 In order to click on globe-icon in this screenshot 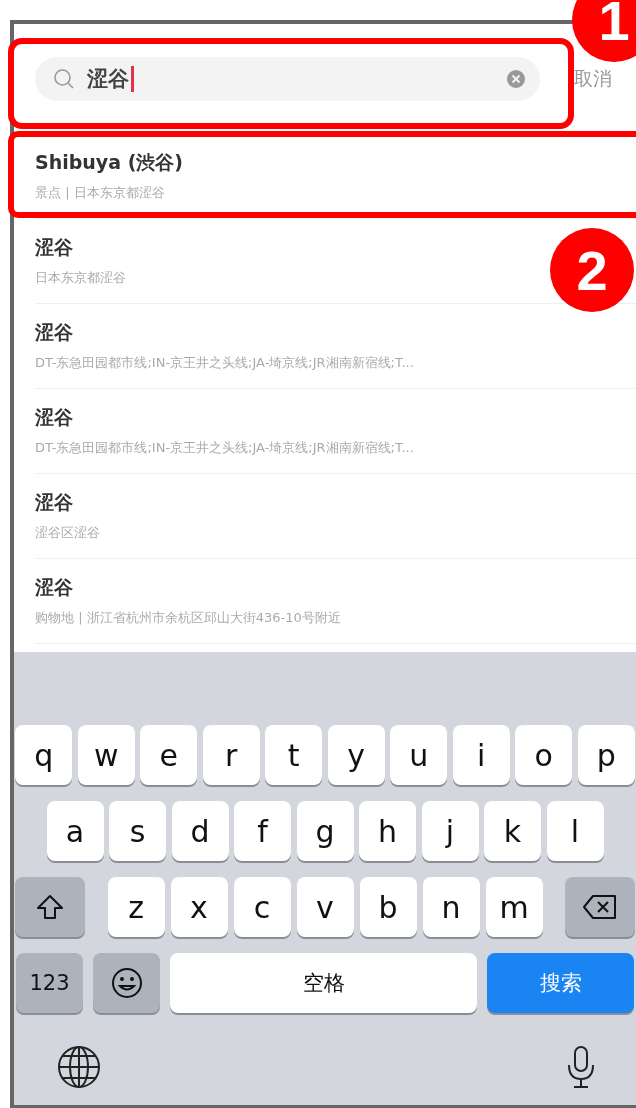, I will do `click(79, 1067)`.